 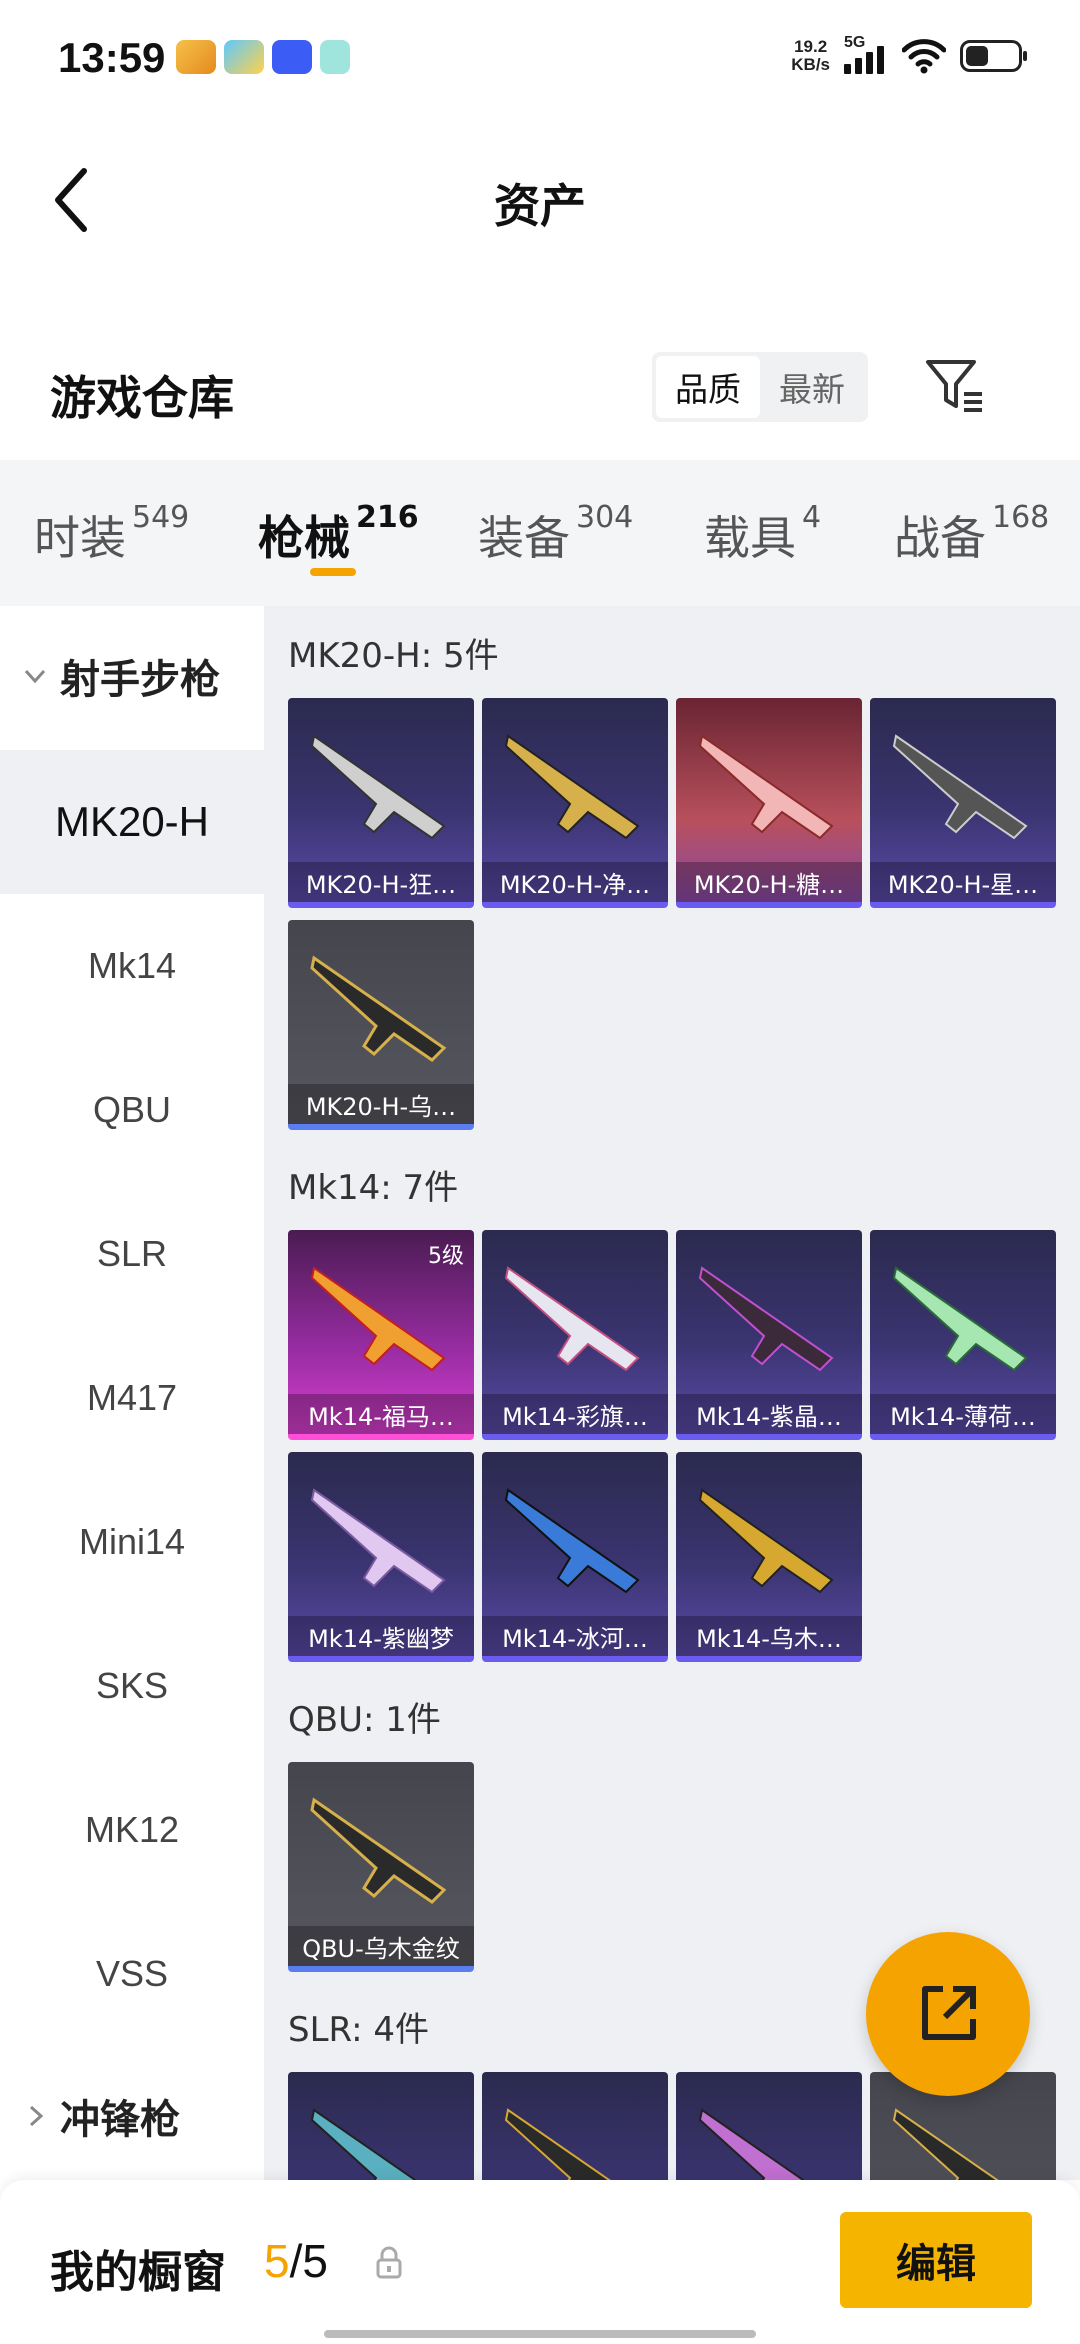 I want to click on sidebar-item-mk20-h: MK20-H, so click(x=132, y=822).